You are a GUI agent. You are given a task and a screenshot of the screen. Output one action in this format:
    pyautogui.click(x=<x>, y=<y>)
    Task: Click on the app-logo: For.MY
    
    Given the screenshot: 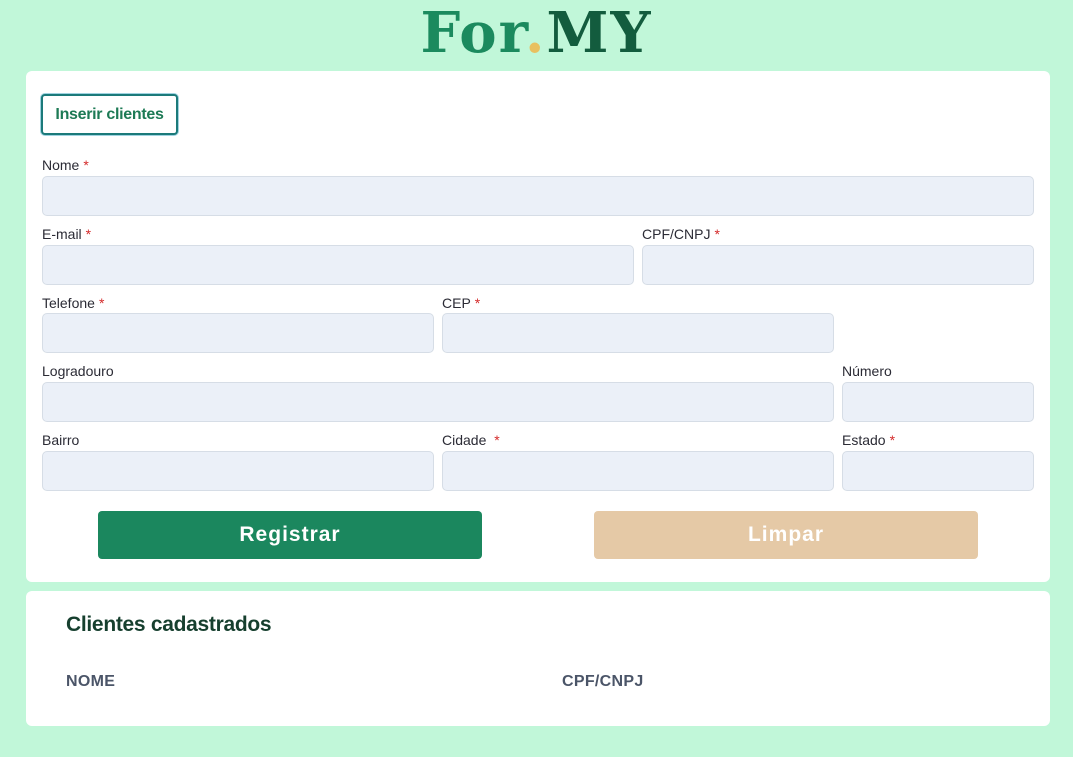 What is the action you would take?
    pyautogui.click(x=536, y=33)
    